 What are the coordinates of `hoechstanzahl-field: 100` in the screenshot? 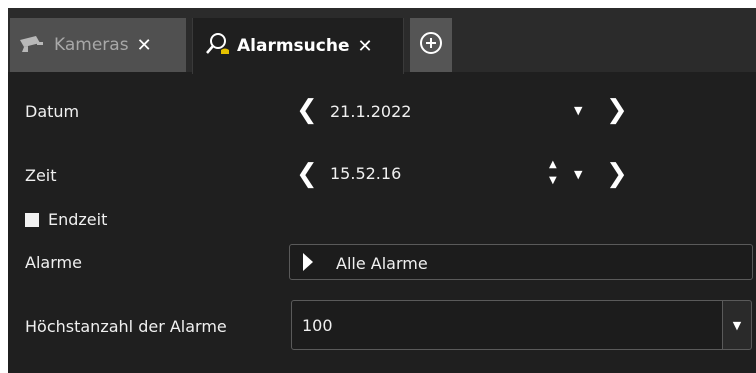 It's located at (507, 325).